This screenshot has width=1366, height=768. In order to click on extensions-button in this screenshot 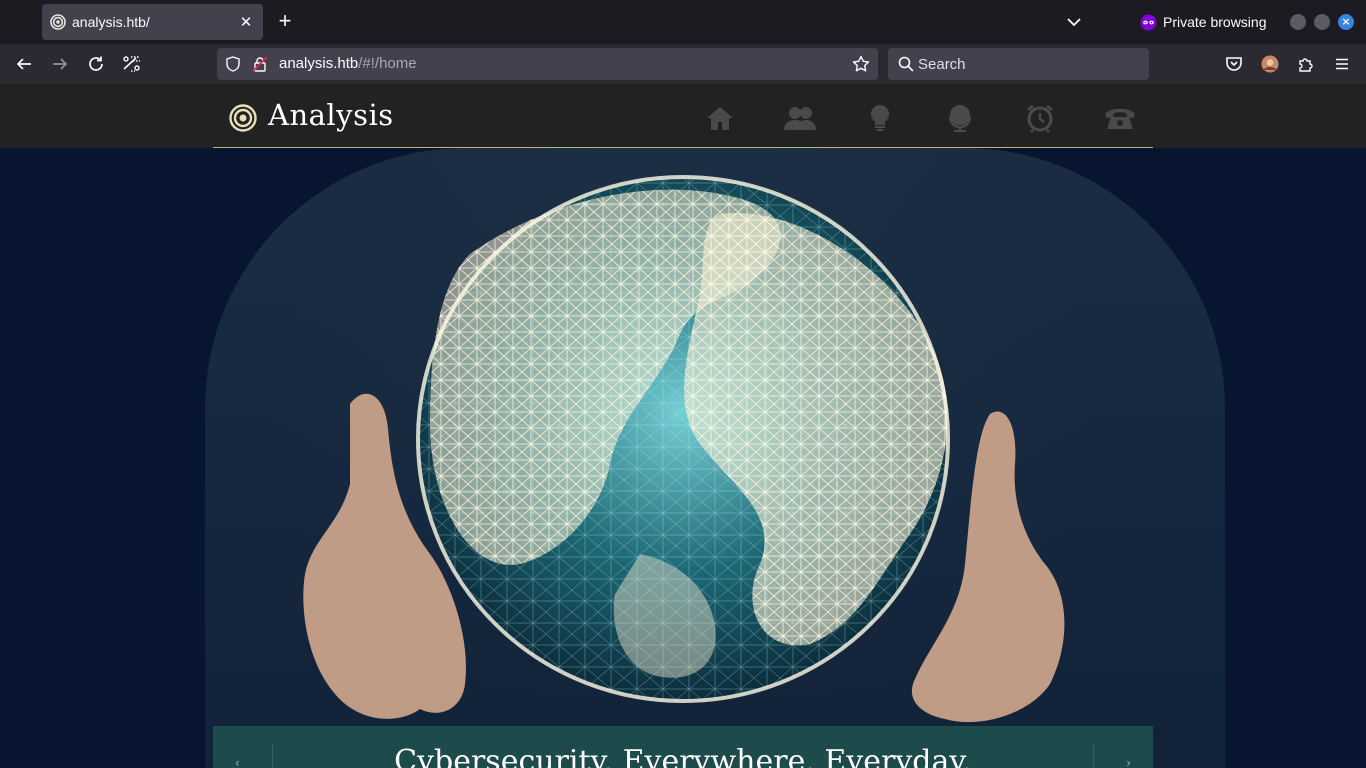, I will do `click(1306, 64)`.